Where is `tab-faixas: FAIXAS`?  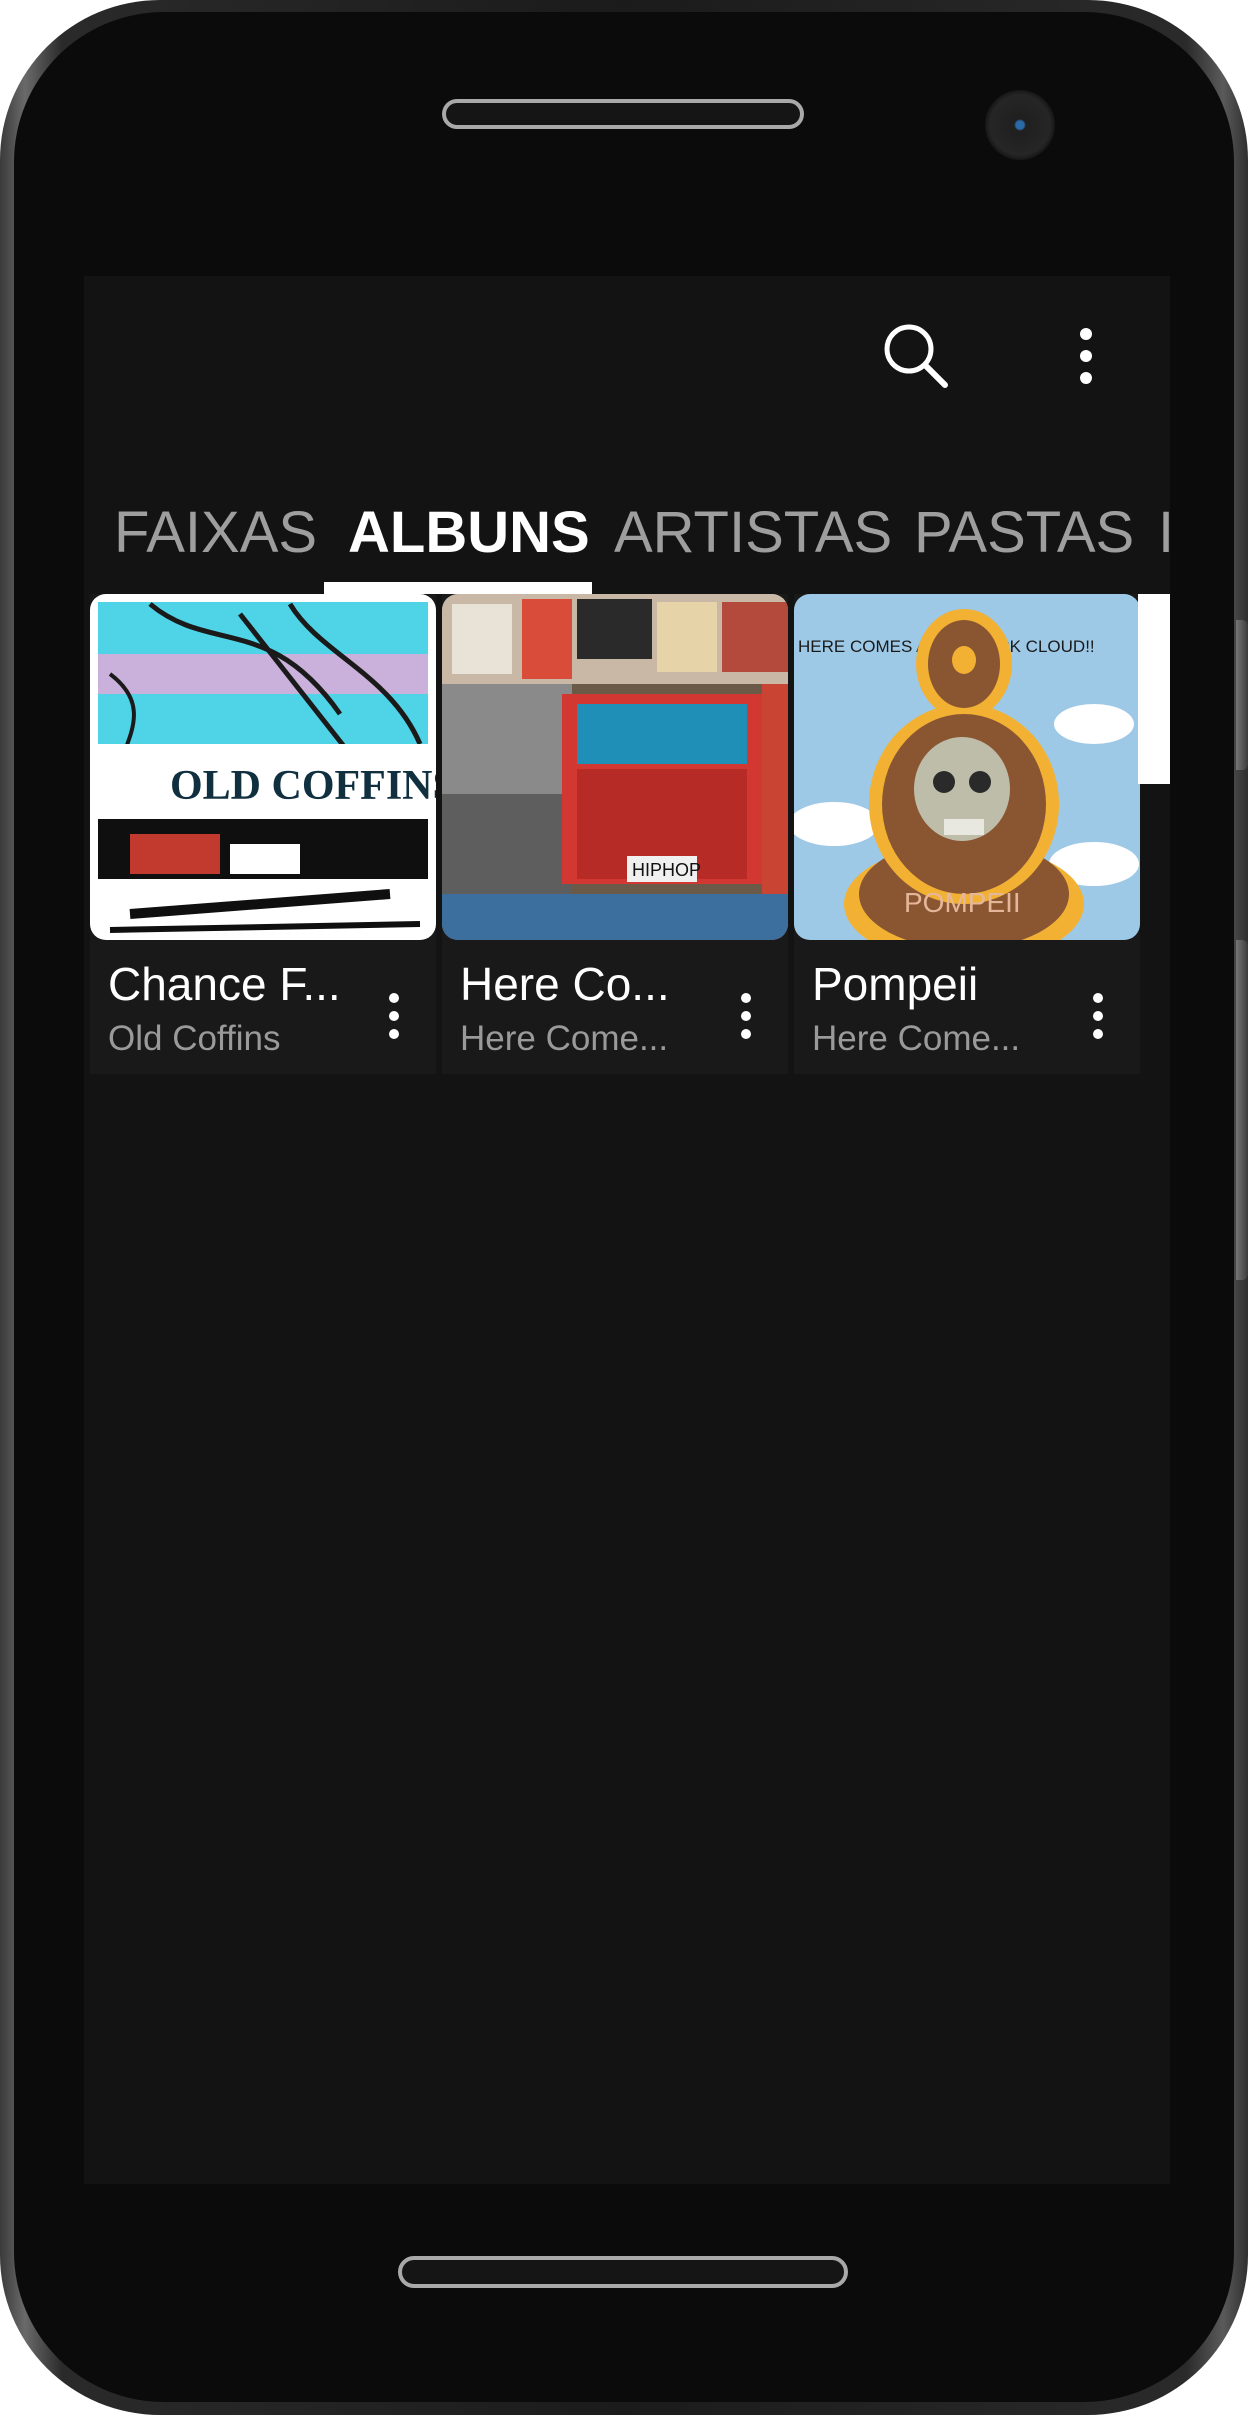 tab-faixas: FAIXAS is located at coordinates (215, 521).